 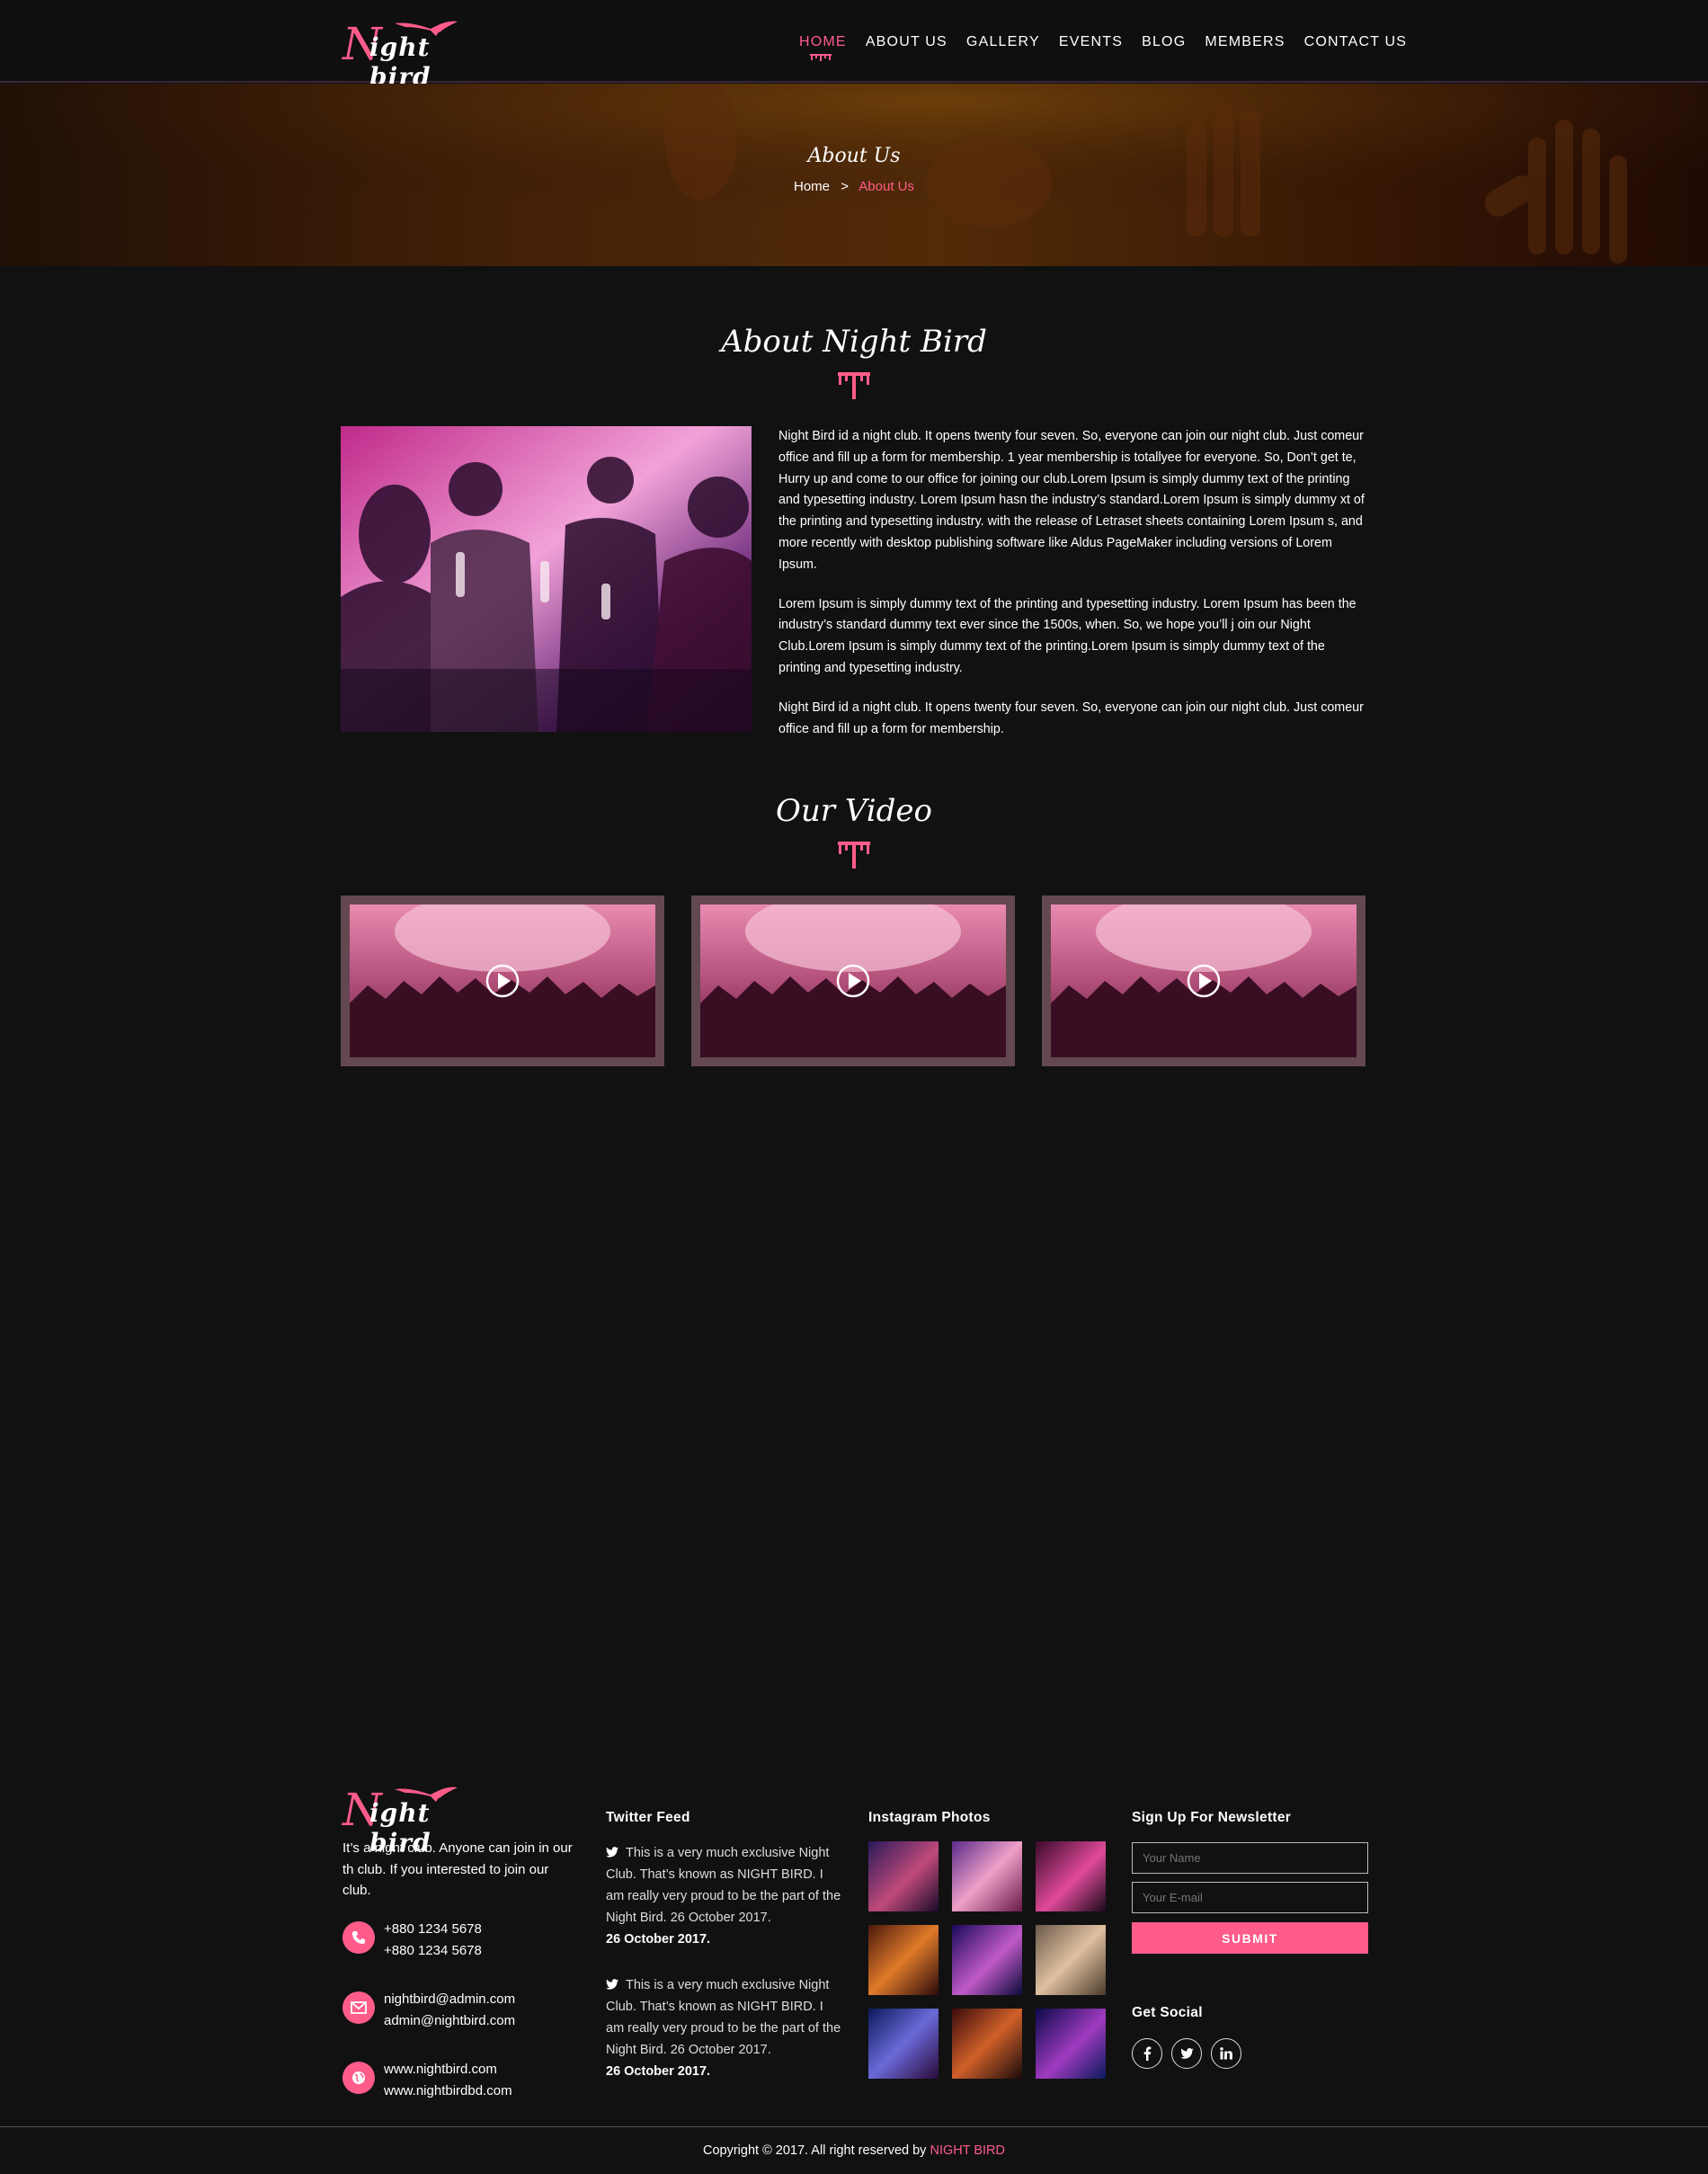 What do you see at coordinates (1356, 42) in the screenshot?
I see `nav-contact-us: CONTACT US` at bounding box center [1356, 42].